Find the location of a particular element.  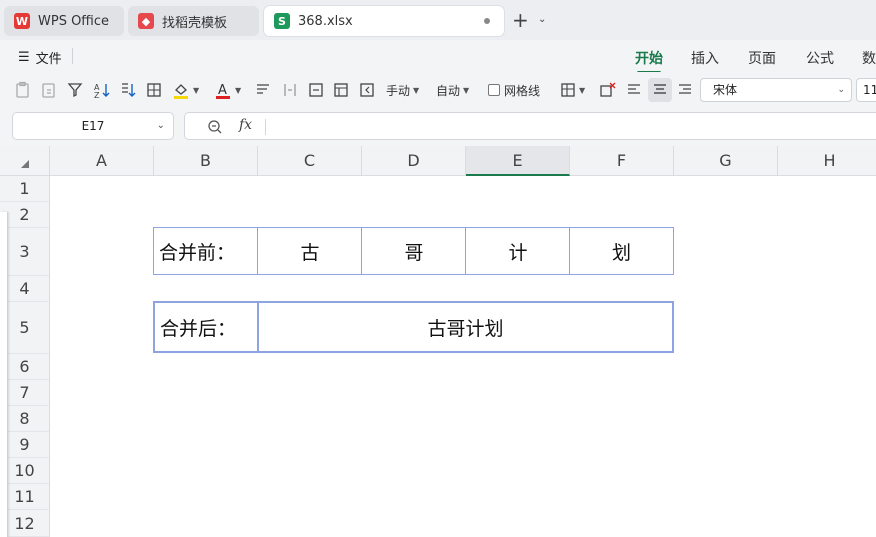

fill-color-icon: ▼ is located at coordinates (185, 90).